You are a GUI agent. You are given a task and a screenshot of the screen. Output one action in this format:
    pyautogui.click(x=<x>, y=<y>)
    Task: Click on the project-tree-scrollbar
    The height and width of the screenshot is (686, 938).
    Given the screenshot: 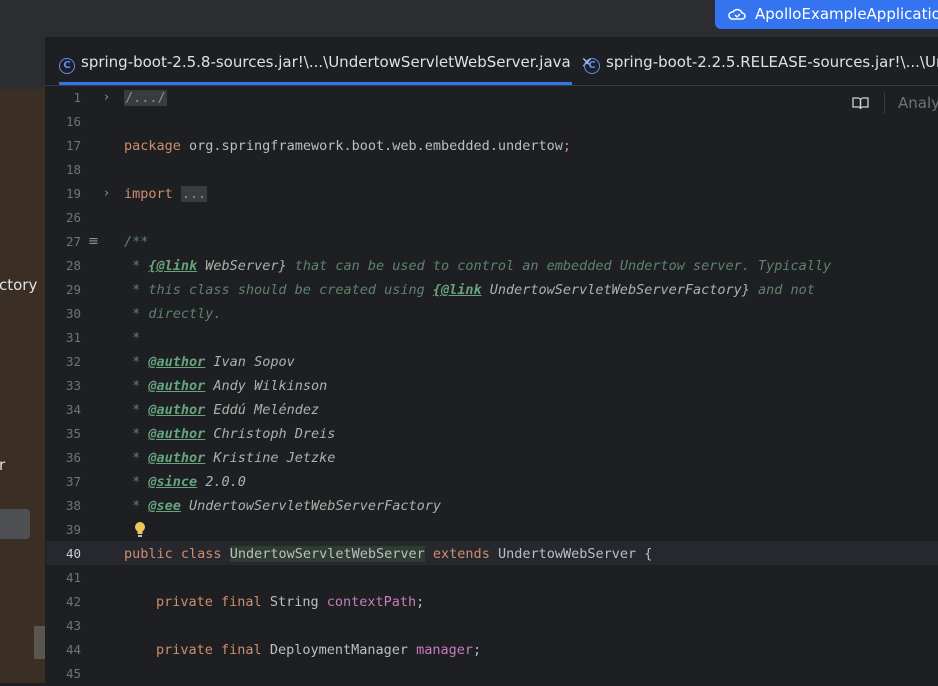 What is the action you would take?
    pyautogui.click(x=39, y=642)
    